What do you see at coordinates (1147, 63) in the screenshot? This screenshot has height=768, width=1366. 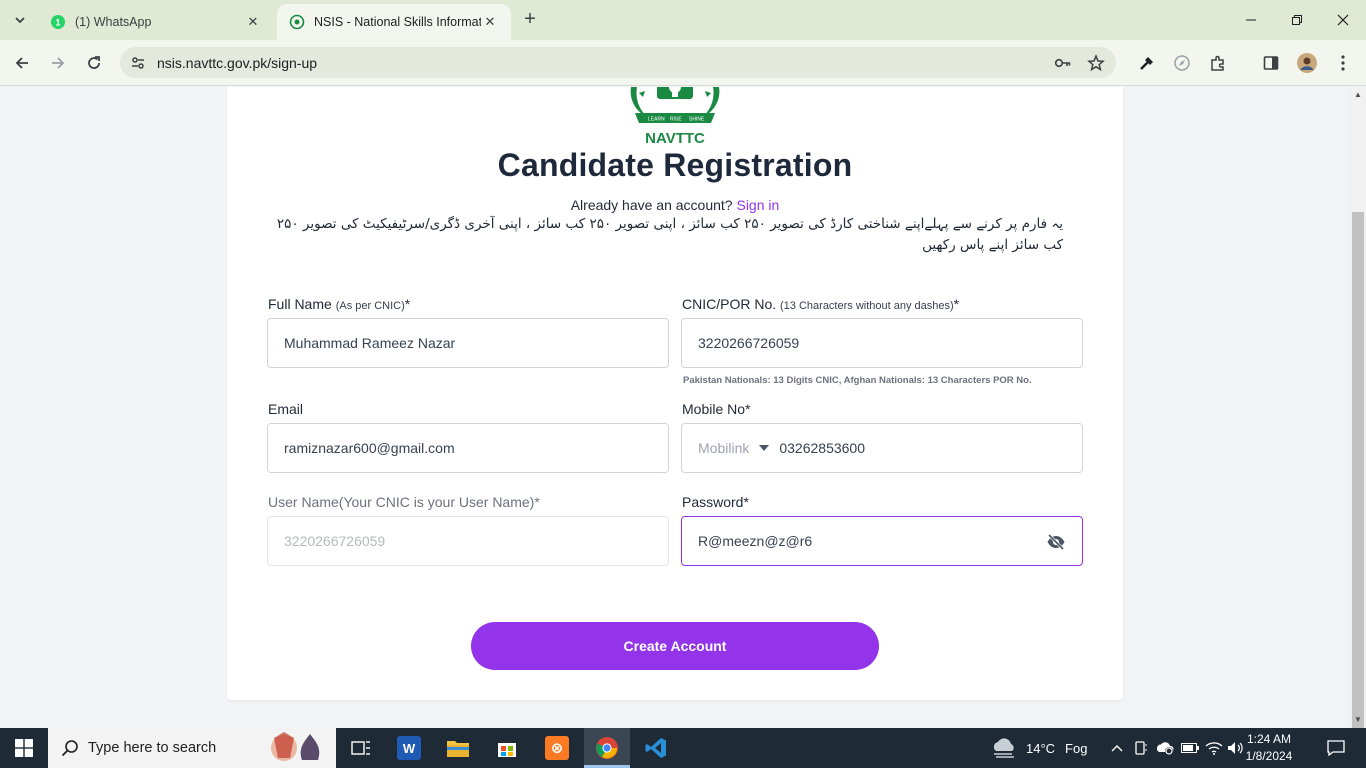 I see `eyedropper-extension-icon` at bounding box center [1147, 63].